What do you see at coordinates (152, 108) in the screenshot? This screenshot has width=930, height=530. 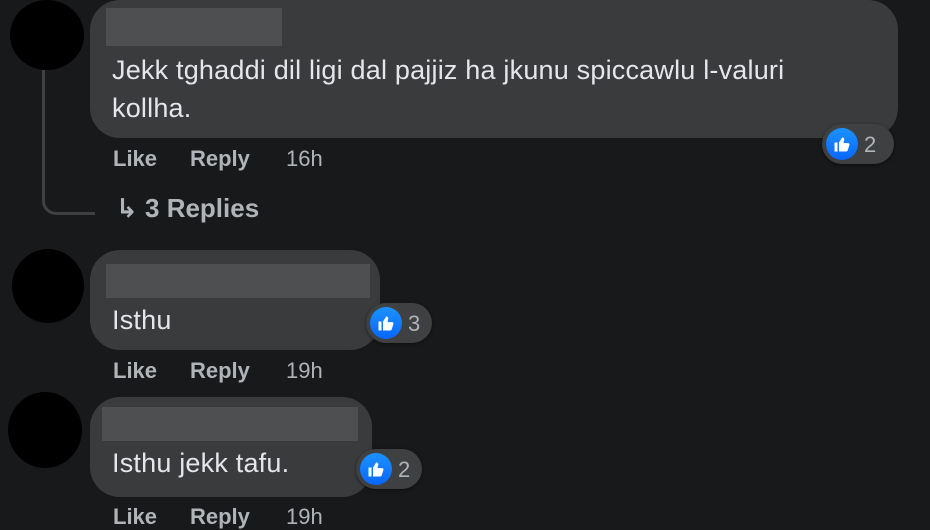 I see `comment-text-line-2: kollha.` at bounding box center [152, 108].